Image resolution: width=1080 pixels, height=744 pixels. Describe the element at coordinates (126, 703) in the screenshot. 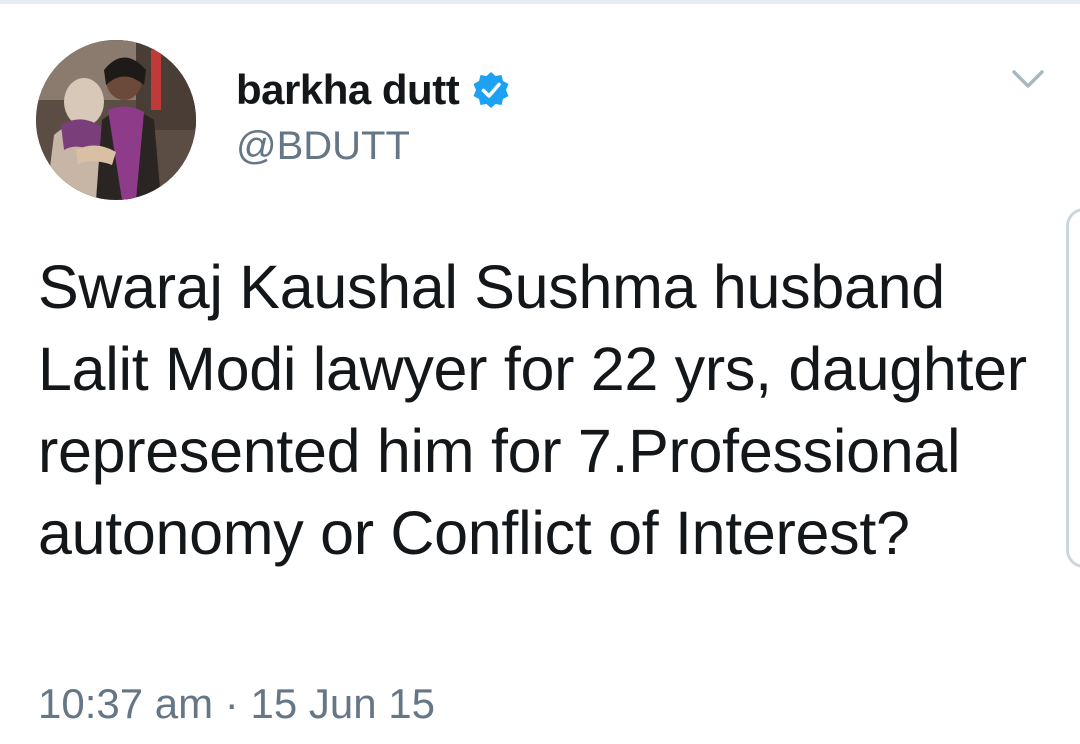

I see `tweet-time: 10:37 am` at that location.